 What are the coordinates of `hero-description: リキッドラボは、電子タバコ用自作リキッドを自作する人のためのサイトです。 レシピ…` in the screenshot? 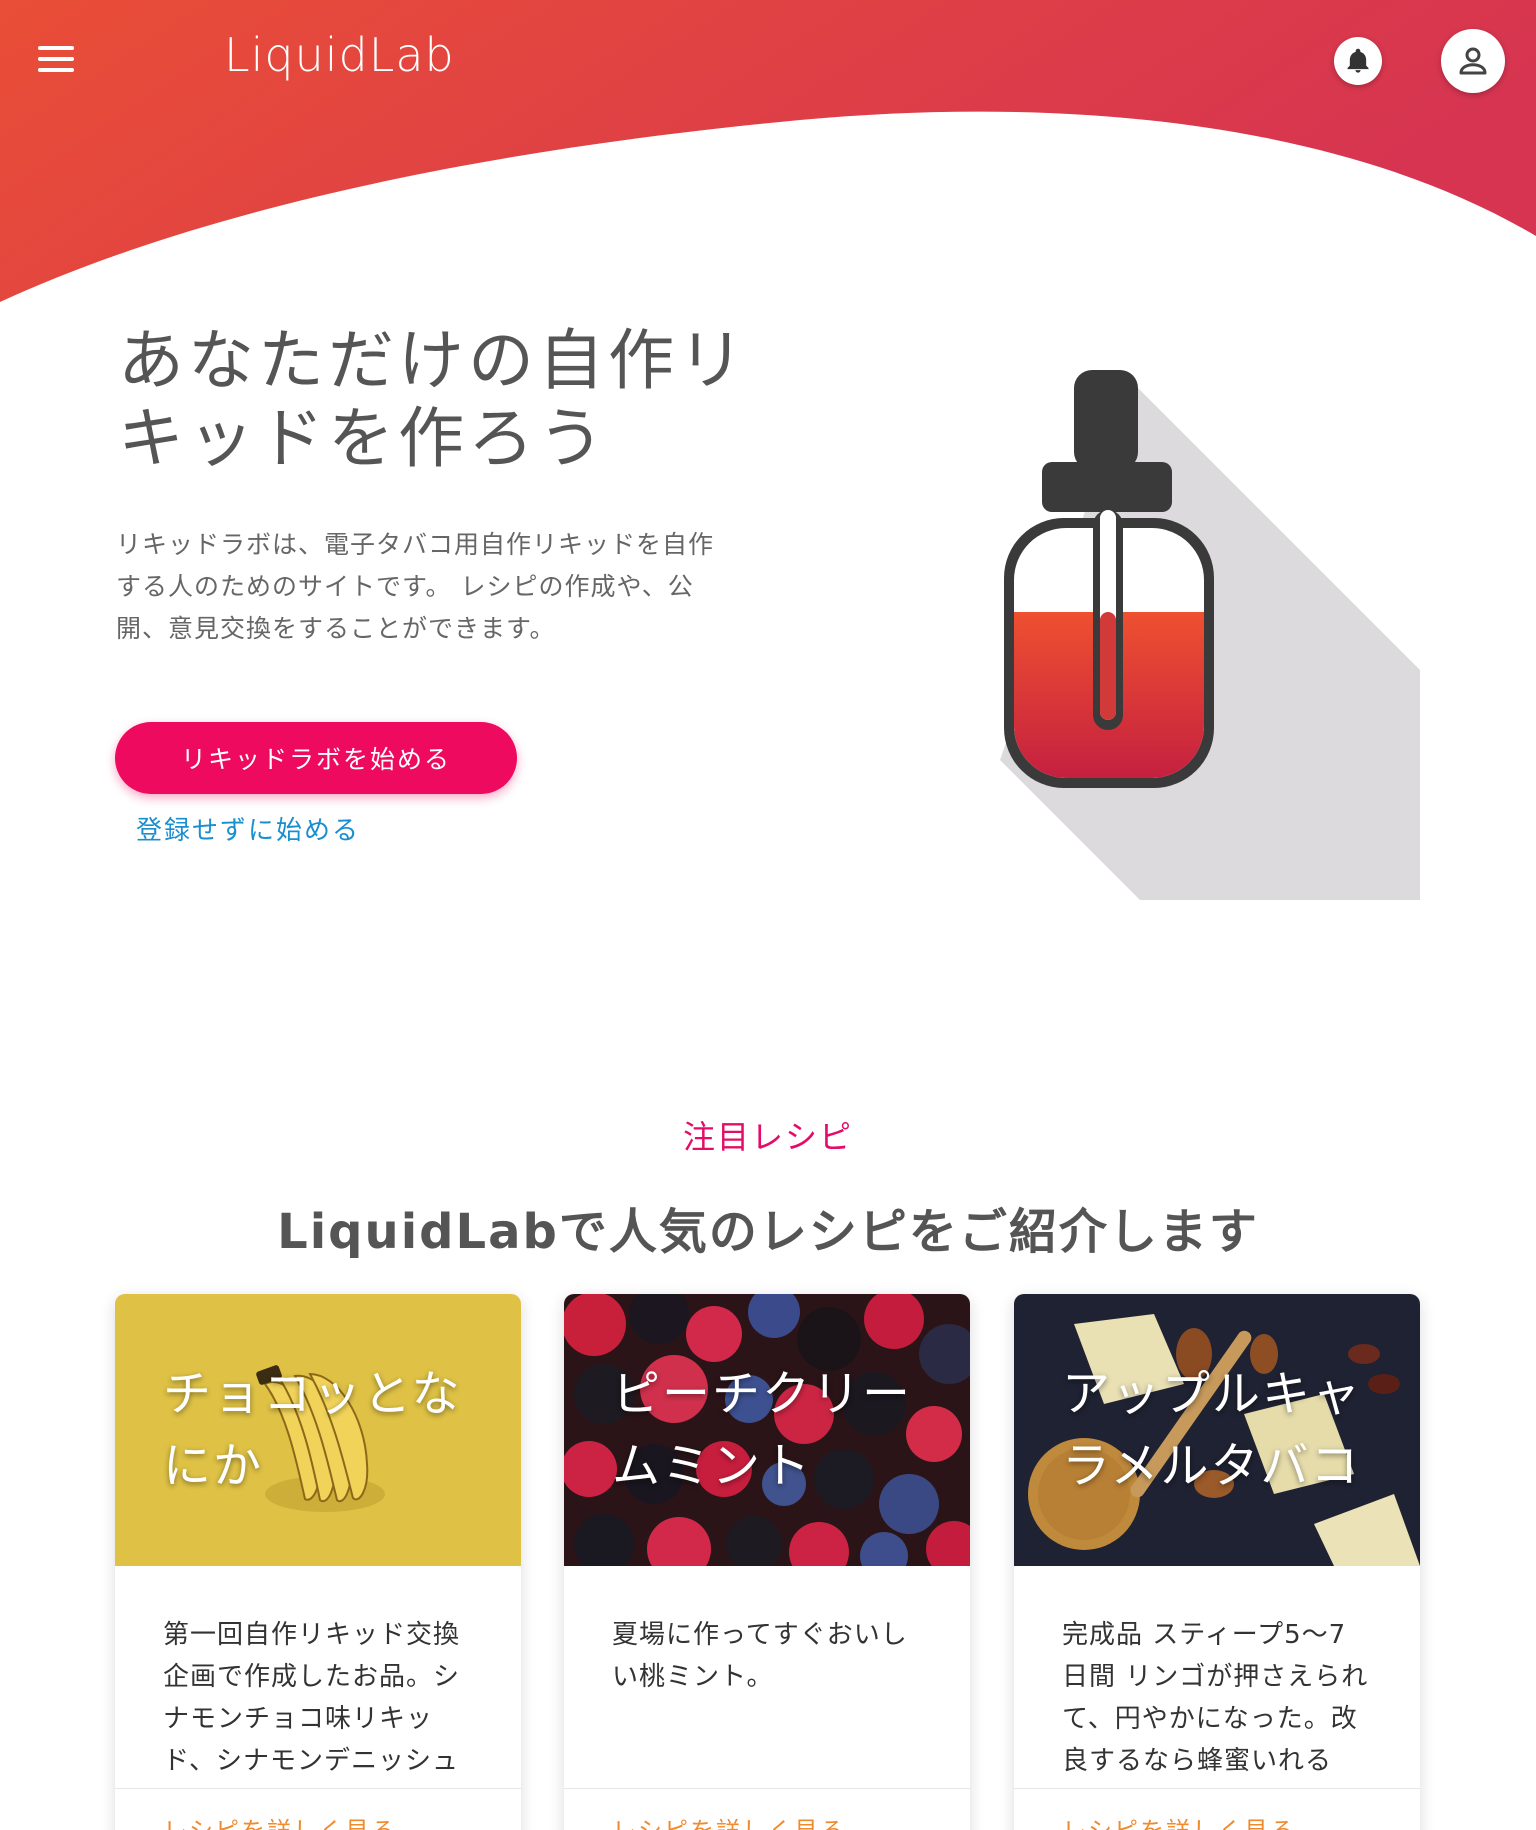 It's located at (415, 586).